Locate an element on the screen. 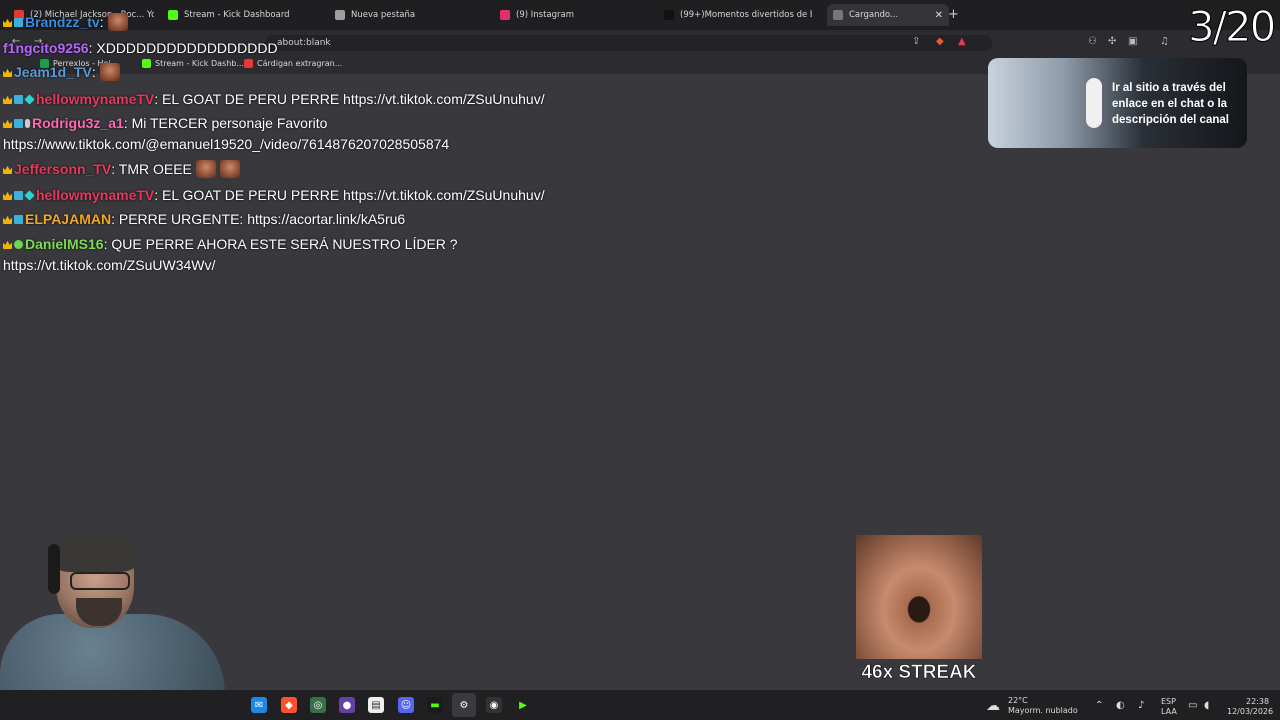 Image resolution: width=1280 pixels, height=720 pixels. streamer-hair is located at coordinates (95, 552).